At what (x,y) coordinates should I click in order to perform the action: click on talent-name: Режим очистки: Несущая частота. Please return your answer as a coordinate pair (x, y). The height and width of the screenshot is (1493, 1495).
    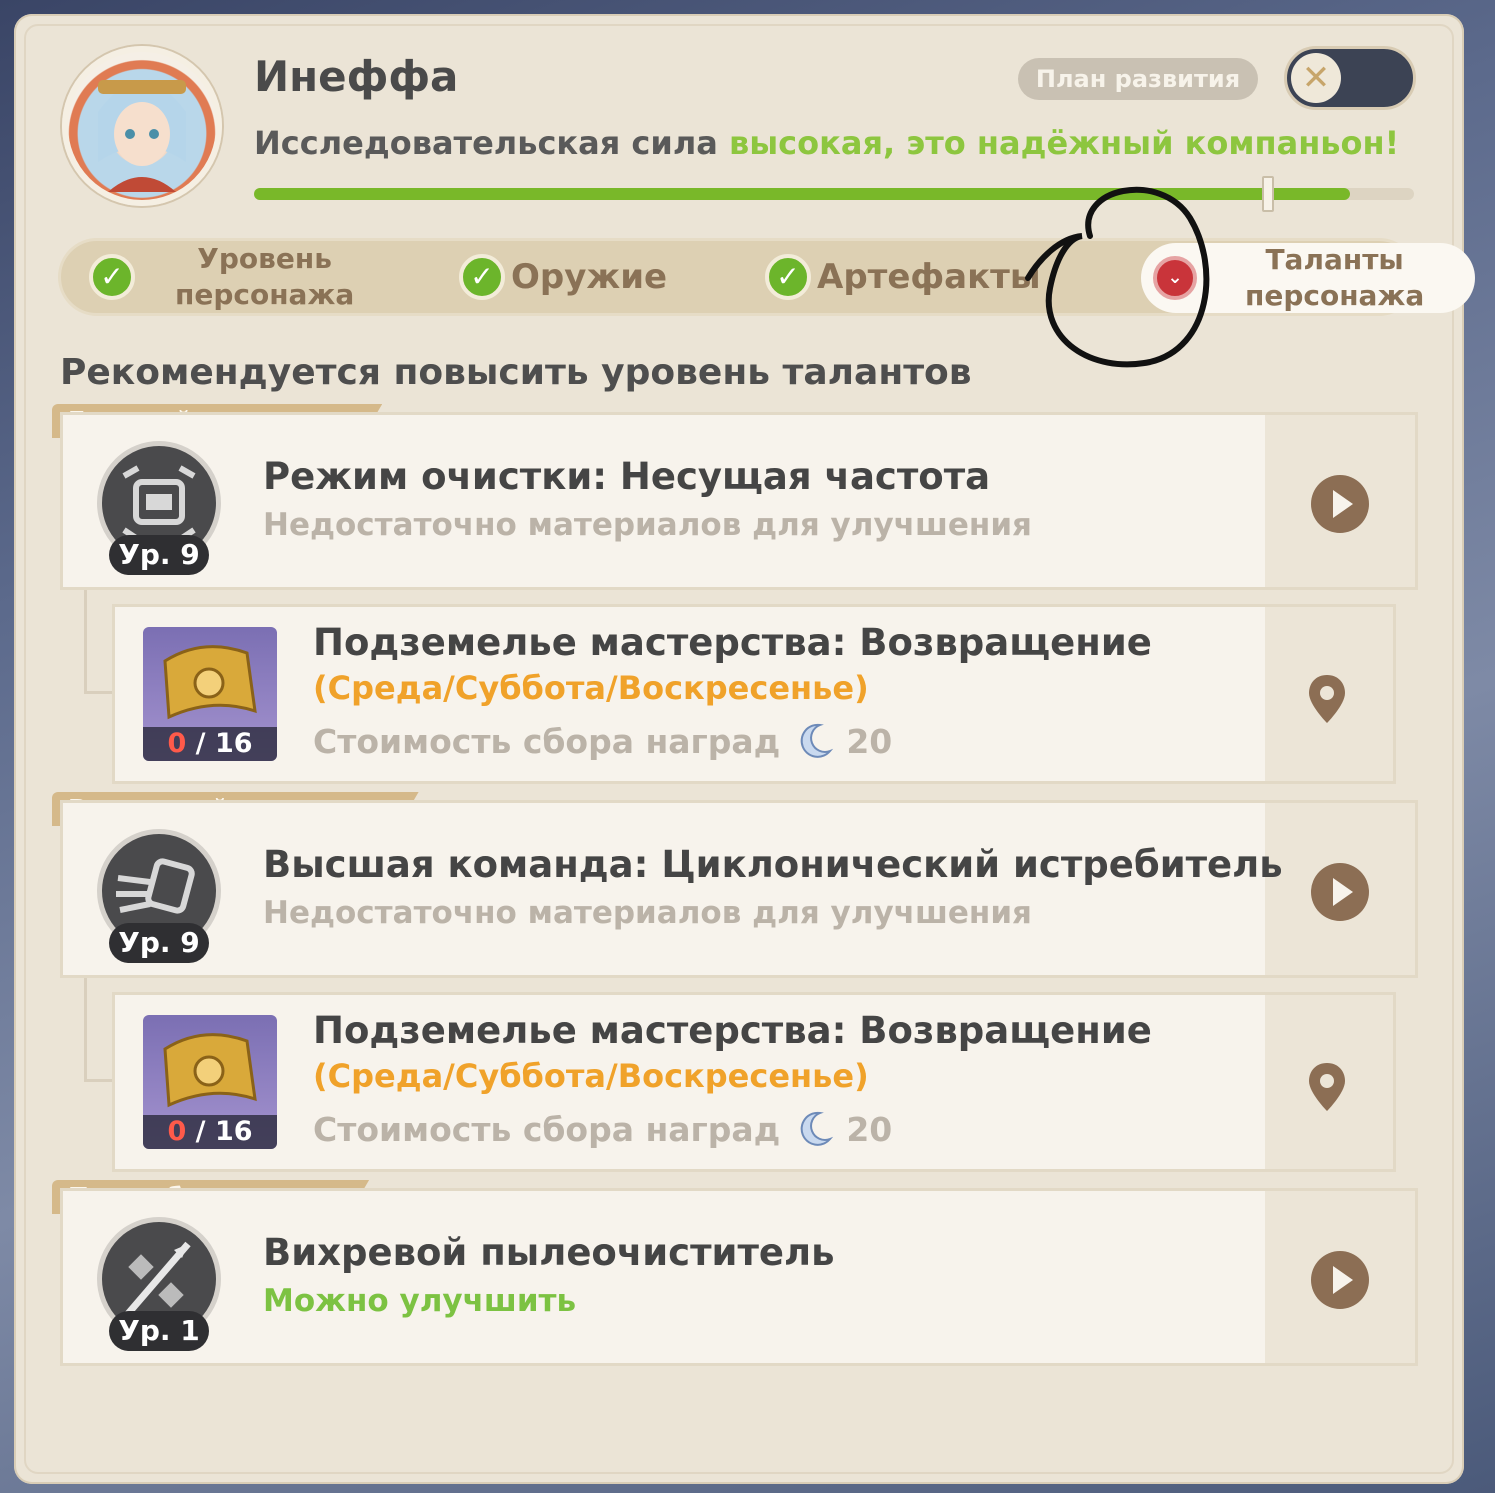
    Looking at the image, I should click on (627, 476).